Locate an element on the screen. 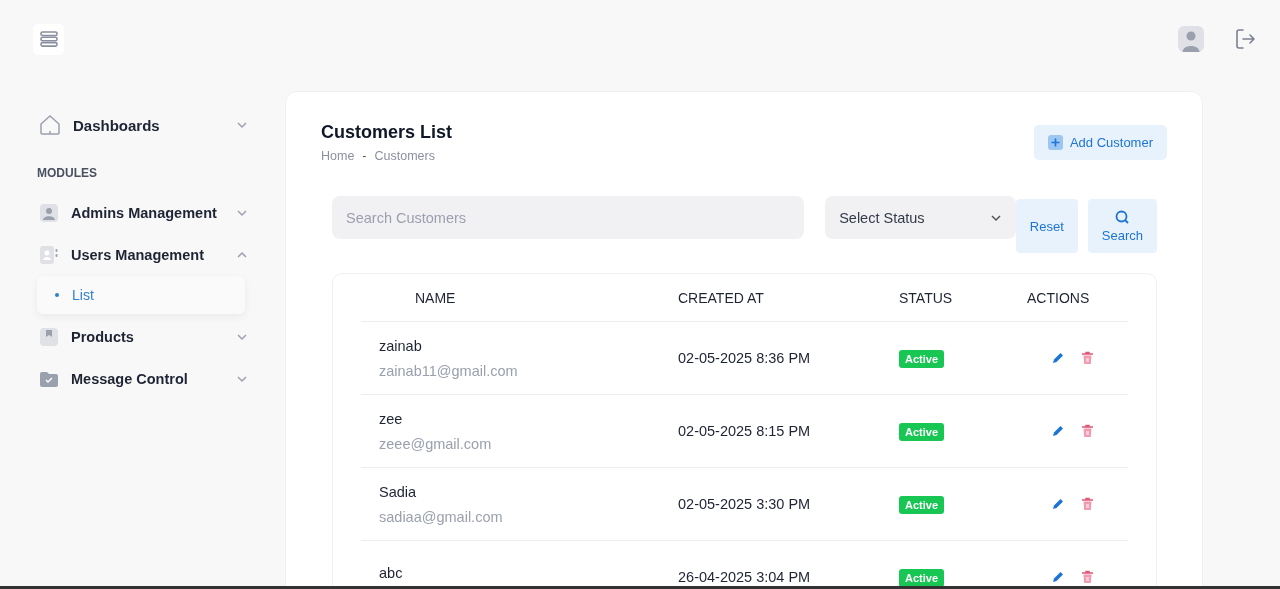 The height and width of the screenshot is (589, 1280). column-header: ACTIONS is located at coordinates (1059, 297).